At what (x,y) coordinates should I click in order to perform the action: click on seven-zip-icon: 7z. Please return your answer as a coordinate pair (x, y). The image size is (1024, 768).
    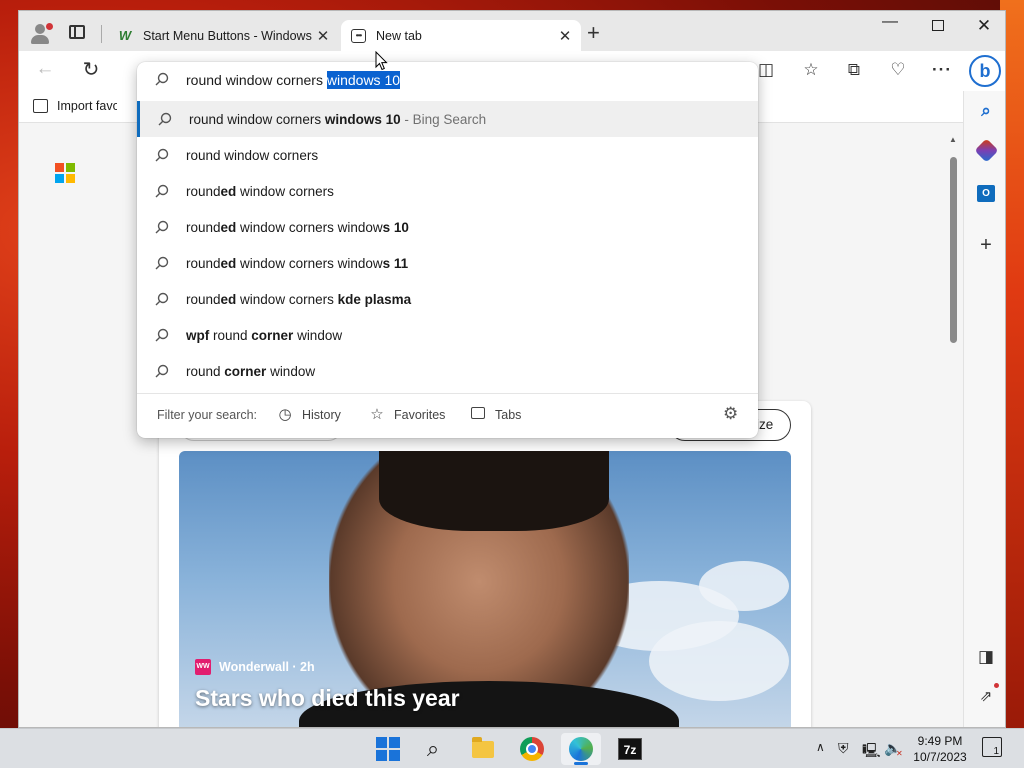
    Looking at the image, I should click on (630, 749).